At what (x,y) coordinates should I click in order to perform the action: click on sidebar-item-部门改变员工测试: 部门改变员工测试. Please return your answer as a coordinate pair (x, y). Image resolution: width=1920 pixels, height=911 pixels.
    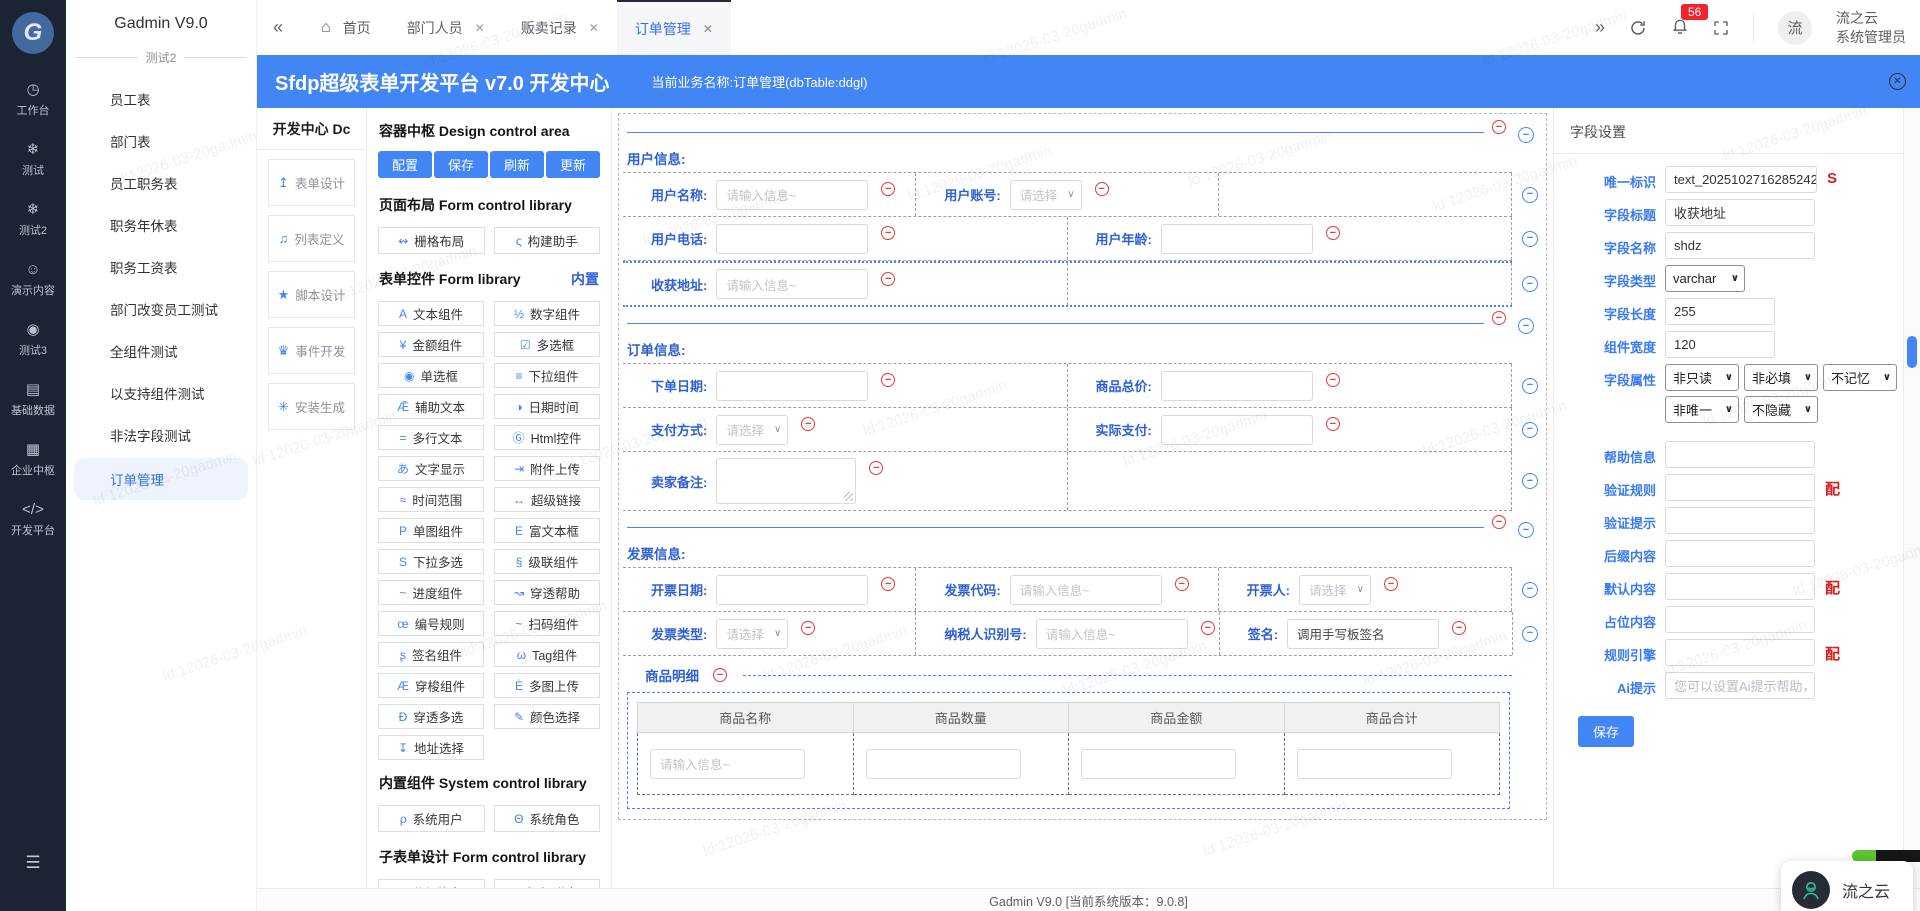
    Looking at the image, I should click on (161, 309).